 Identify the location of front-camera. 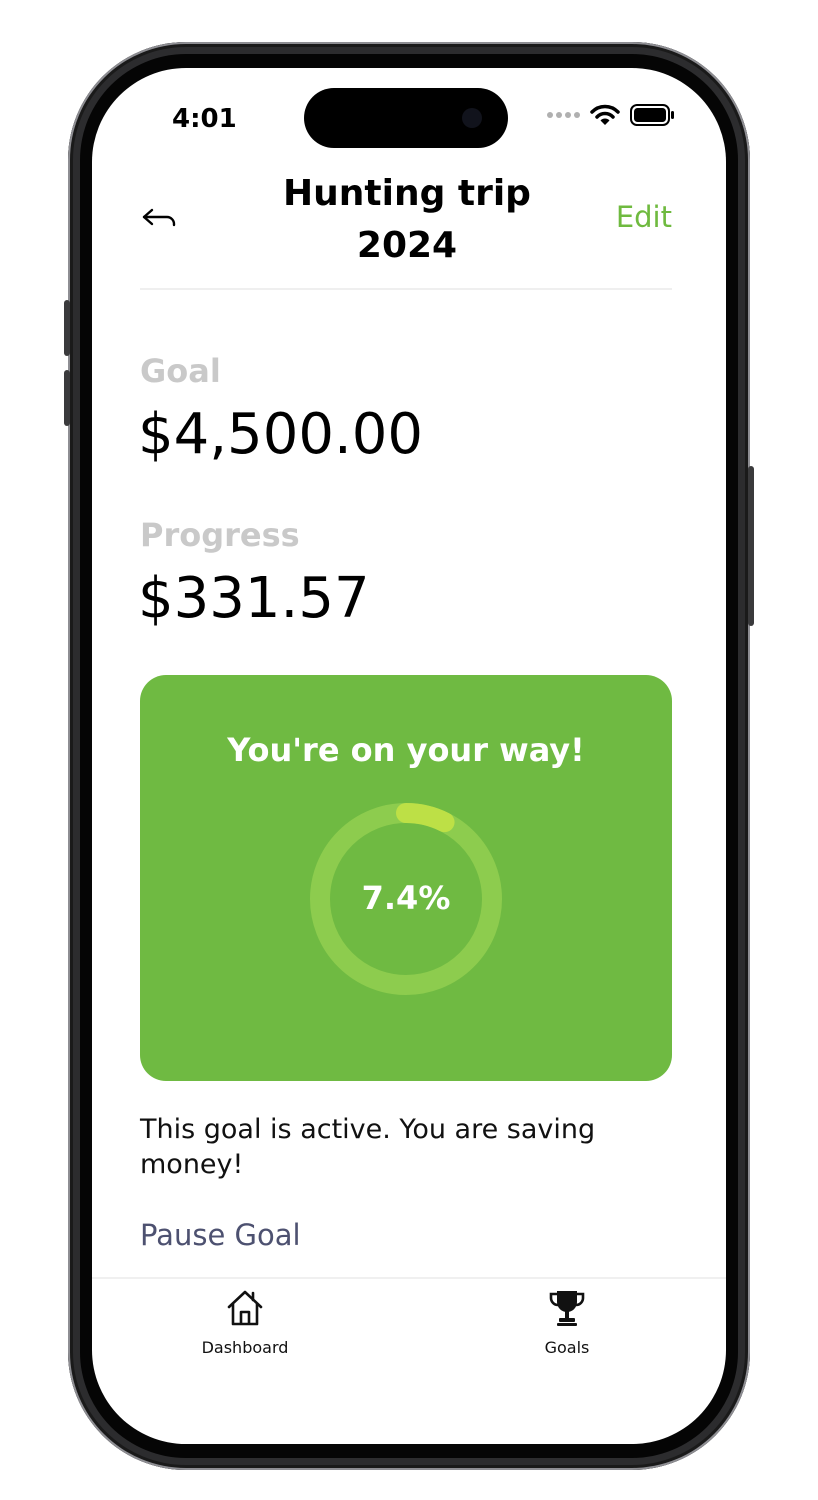
(472, 118).